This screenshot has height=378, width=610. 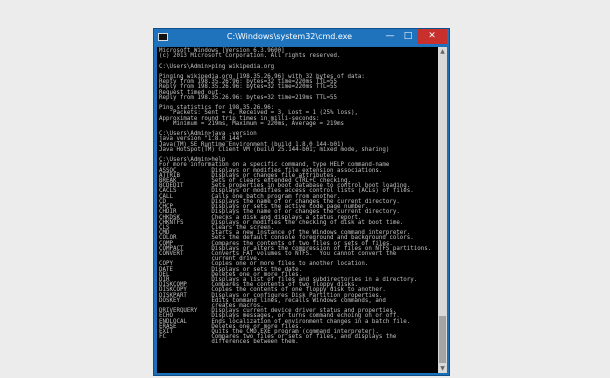 I want to click on window-title: C:\Windows\system32\cmd.exe, so click(x=289, y=36).